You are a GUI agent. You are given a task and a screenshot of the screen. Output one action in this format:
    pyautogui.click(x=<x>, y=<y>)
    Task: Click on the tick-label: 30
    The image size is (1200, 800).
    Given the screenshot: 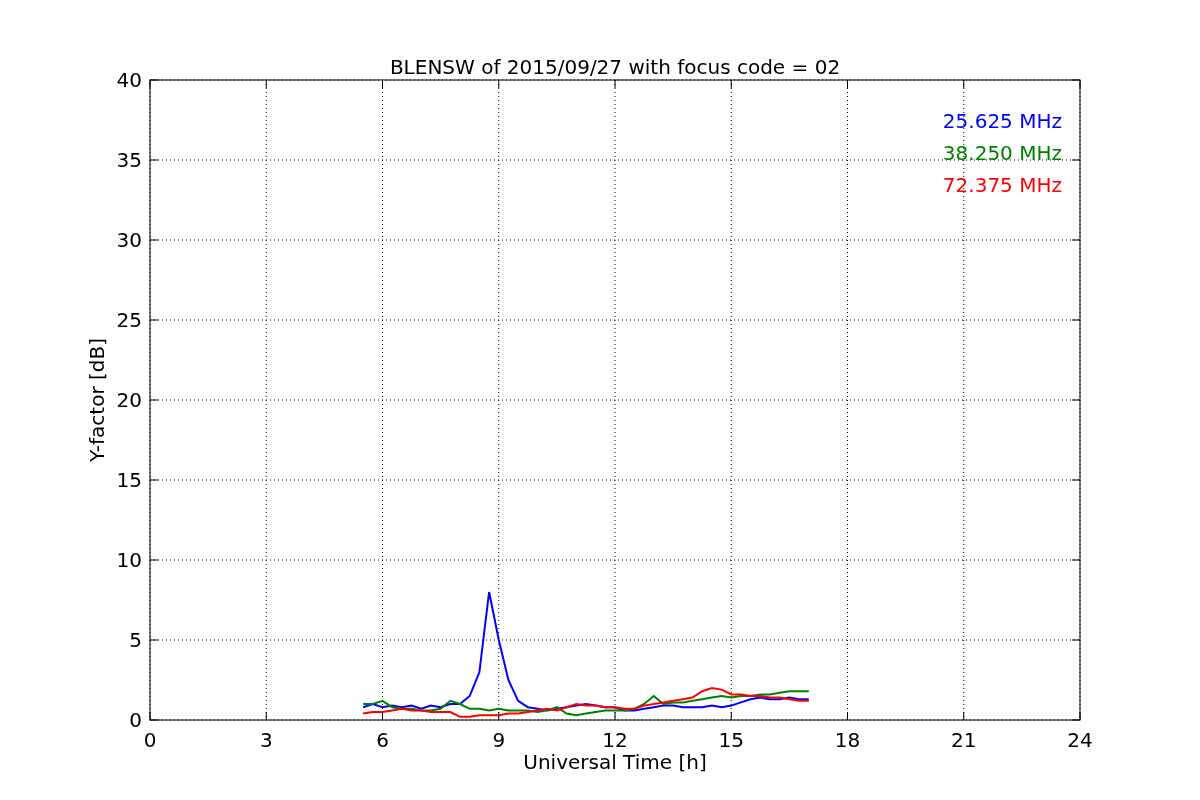 What is the action you would take?
    pyautogui.click(x=129, y=240)
    